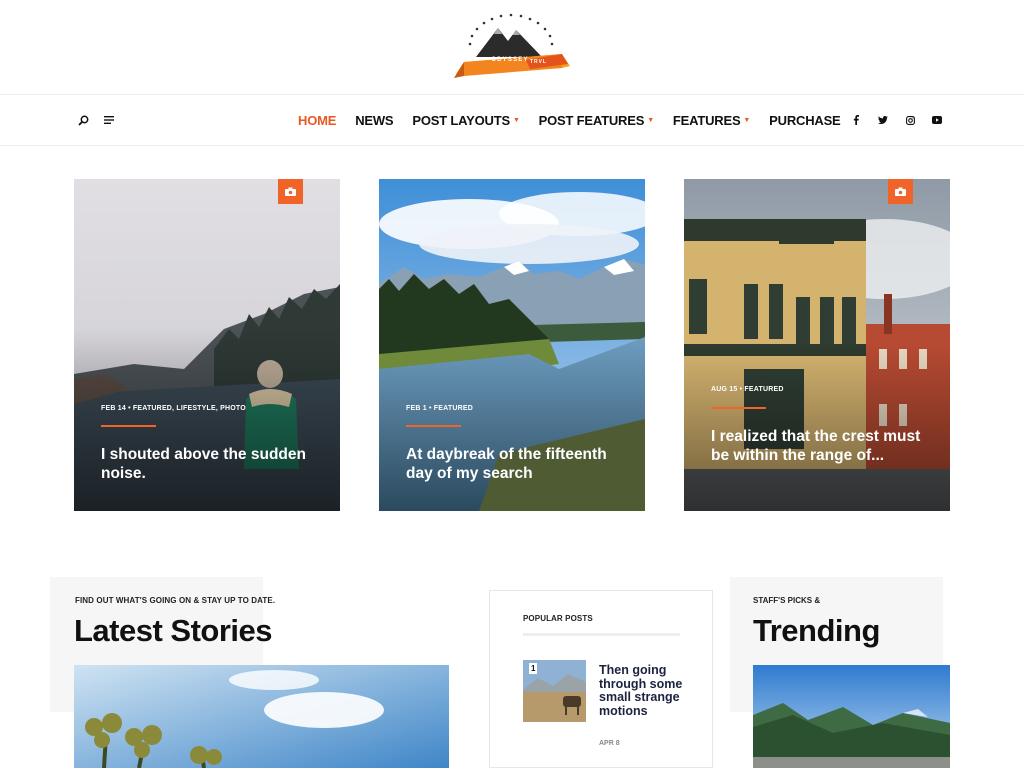 The height and width of the screenshot is (768, 1024). Describe the element at coordinates (83, 120) in the screenshot. I see `search-icon` at that location.